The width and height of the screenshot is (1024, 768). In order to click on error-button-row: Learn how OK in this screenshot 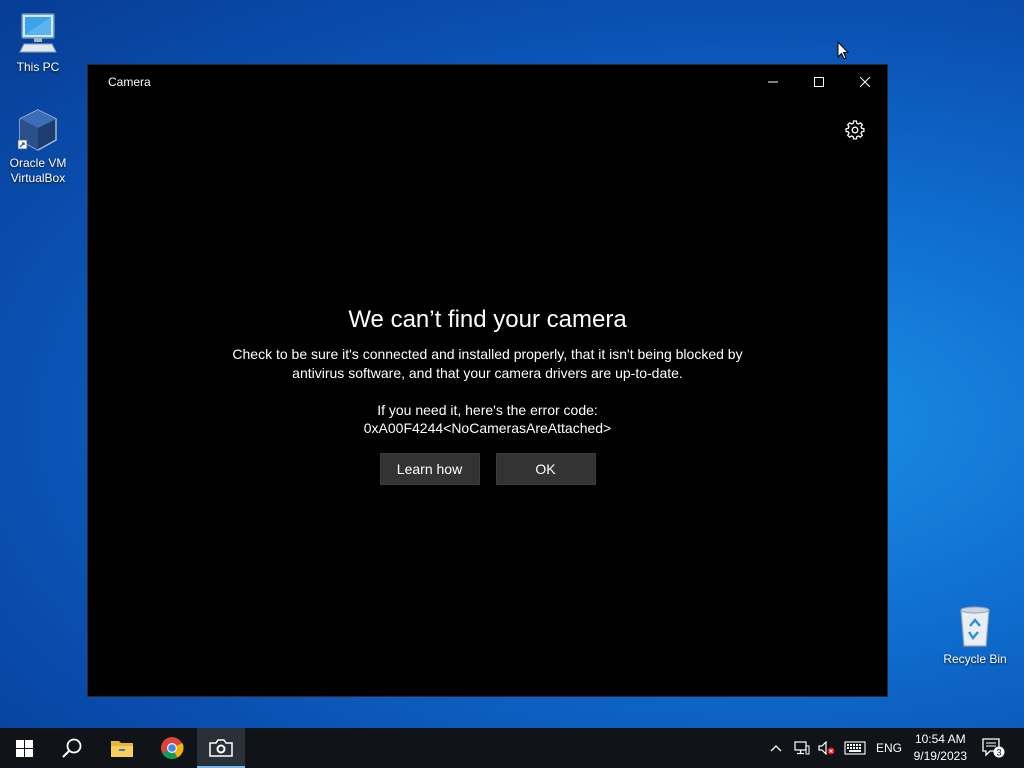, I will do `click(487, 469)`.